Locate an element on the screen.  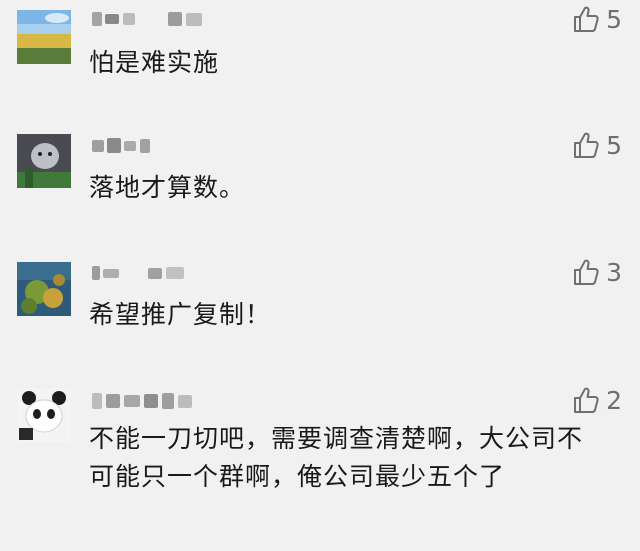
cat-avatar-icon is located at coordinates (44, 161).